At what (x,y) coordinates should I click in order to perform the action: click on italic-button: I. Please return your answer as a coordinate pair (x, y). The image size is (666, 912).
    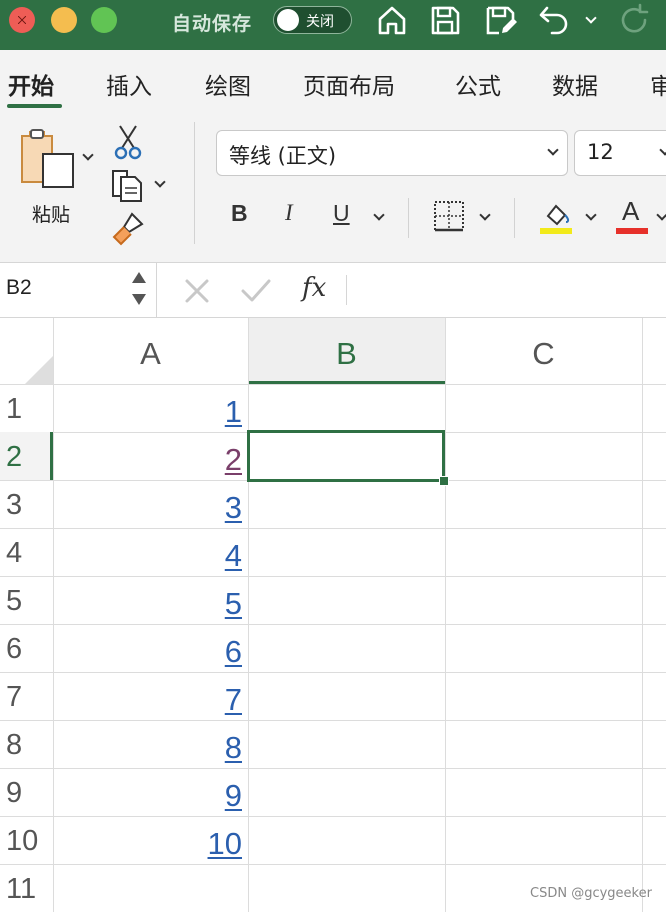
    Looking at the image, I should click on (289, 213).